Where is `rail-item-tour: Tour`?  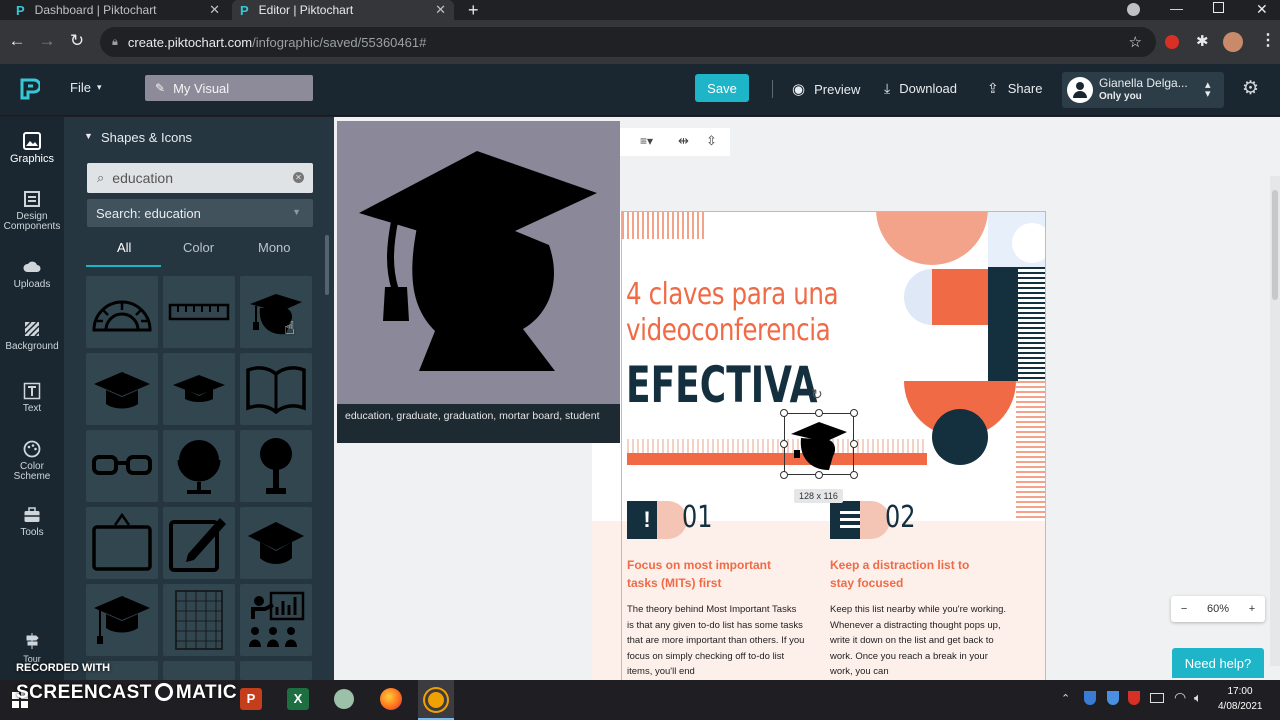 rail-item-tour: Tour is located at coordinates (32, 648).